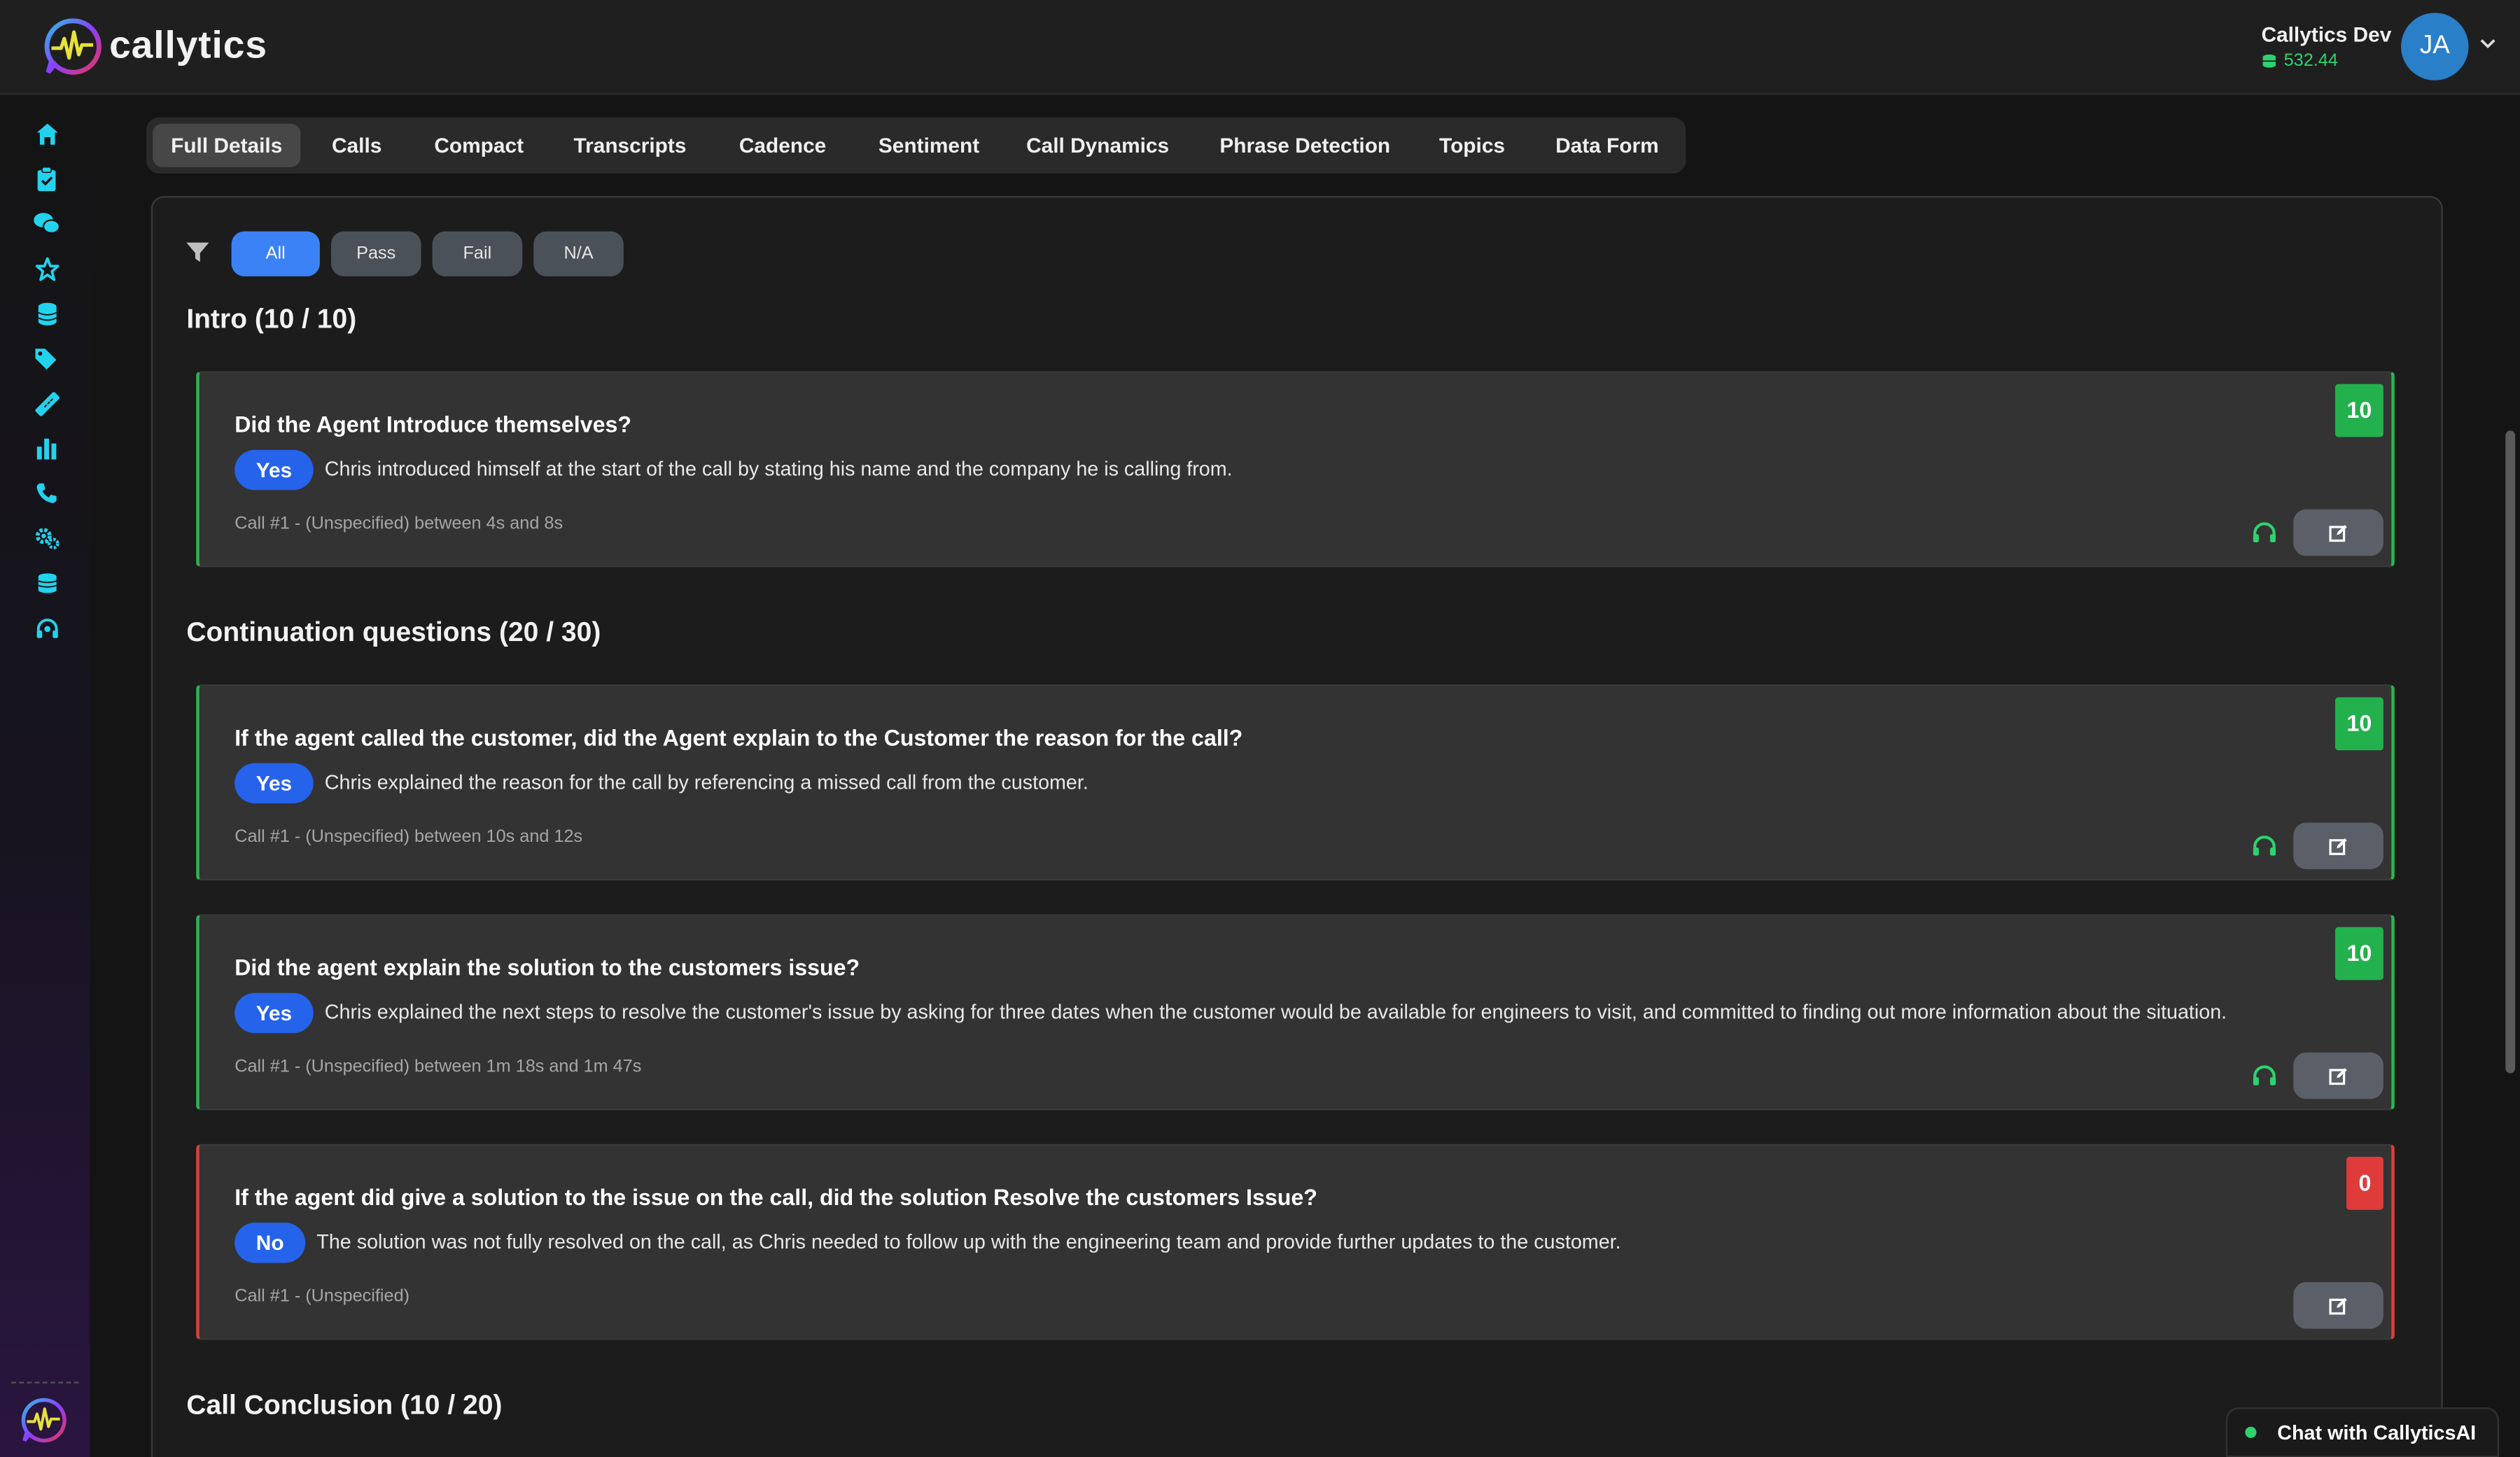 The image size is (2520, 1457). Describe the element at coordinates (2435, 46) in the screenshot. I see `user-avatar: JA` at that location.